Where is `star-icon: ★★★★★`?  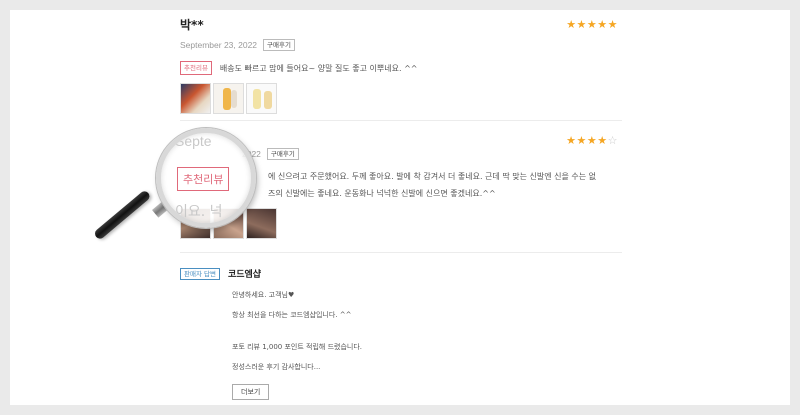 star-icon: ★★★★★ is located at coordinates (592, 24).